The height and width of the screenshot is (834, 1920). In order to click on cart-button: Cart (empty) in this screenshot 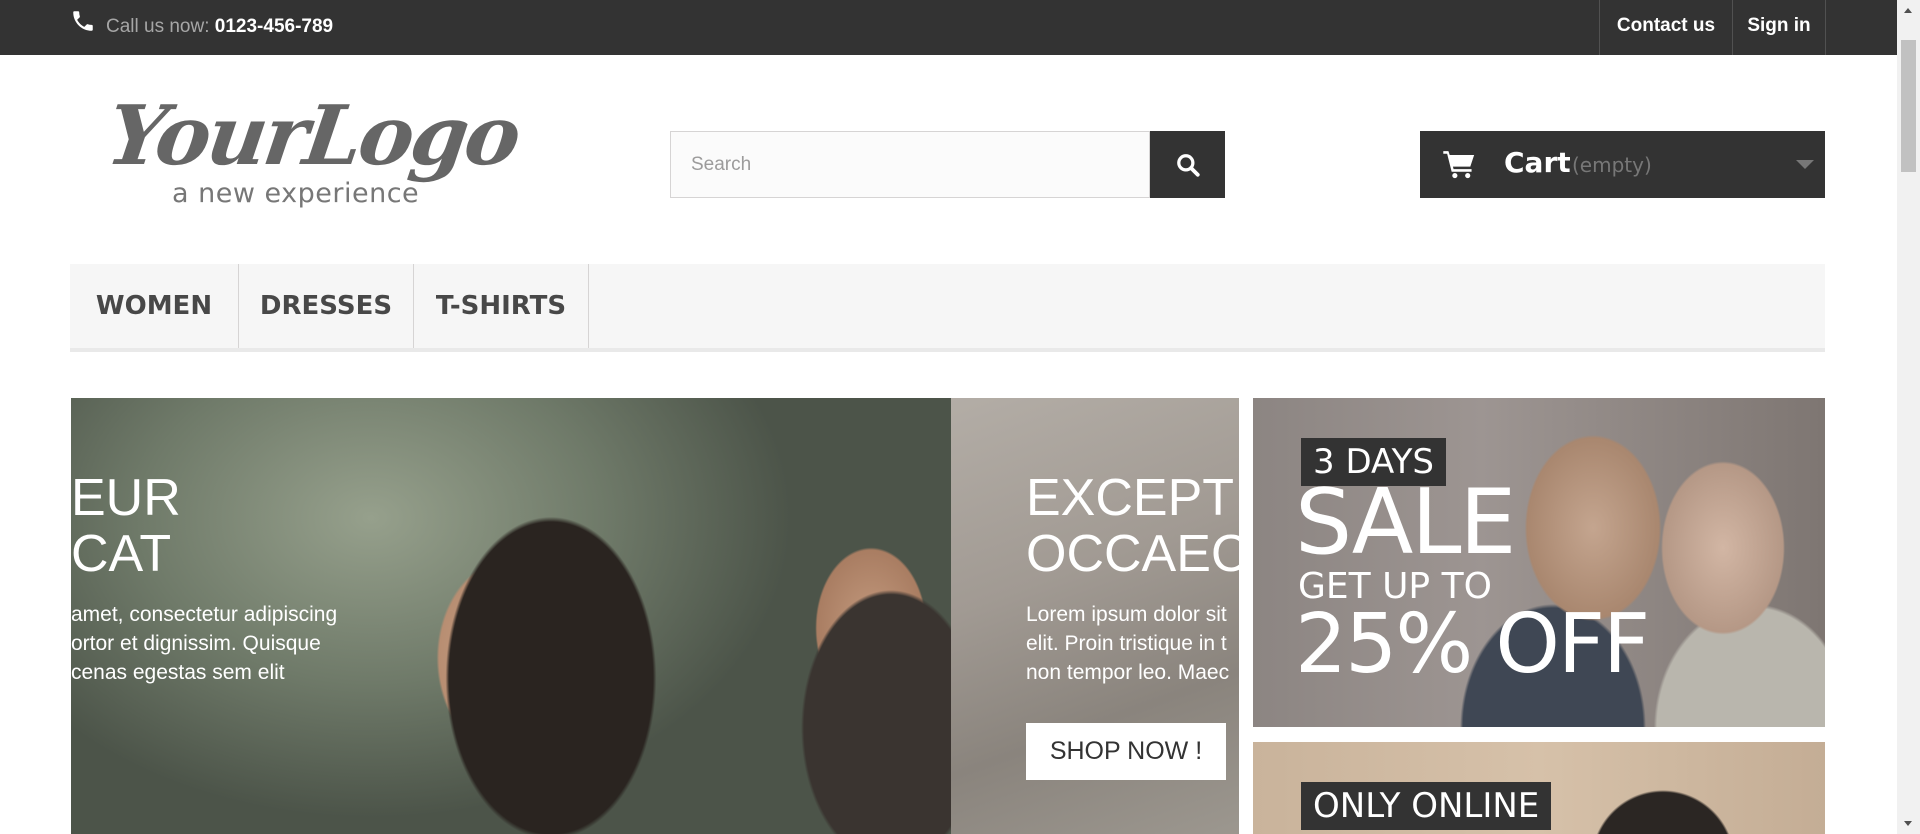, I will do `click(1622, 164)`.